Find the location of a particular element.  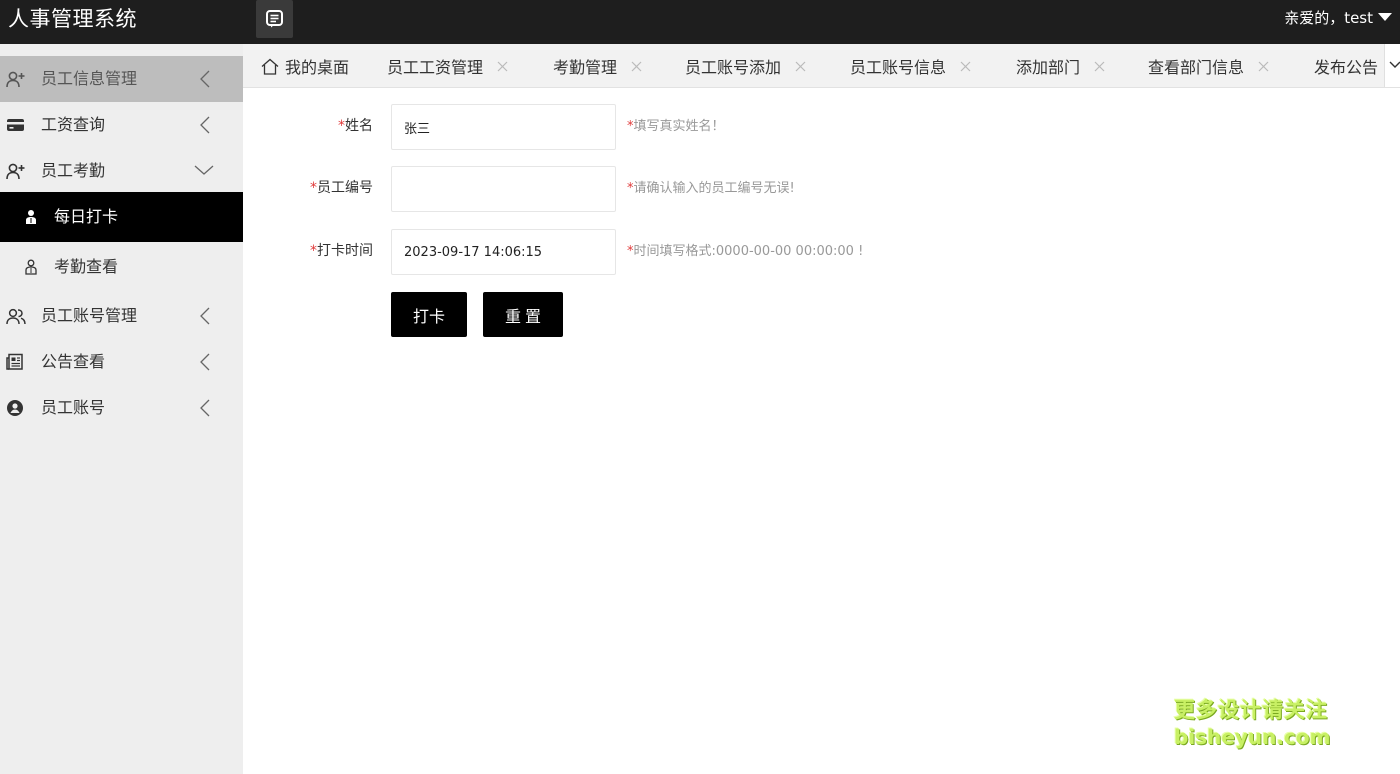

form-row-employee-id: *员工编号 *请确认输入的员工编号无误! is located at coordinates (593, 189).